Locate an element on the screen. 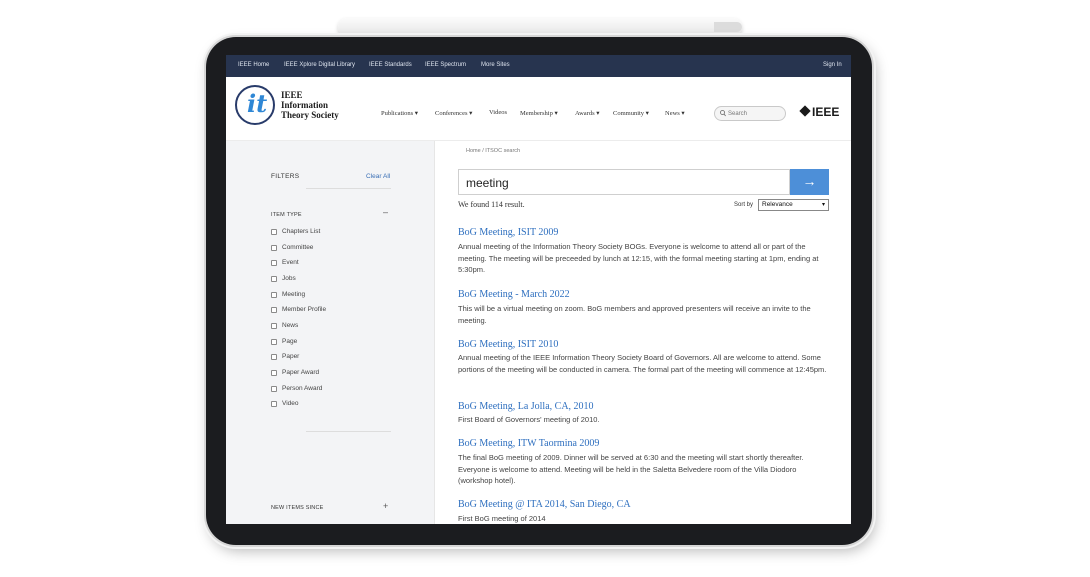  result-title: BoG Meeting @ ITA 2014, San Diego, CA is located at coordinates (544, 504).